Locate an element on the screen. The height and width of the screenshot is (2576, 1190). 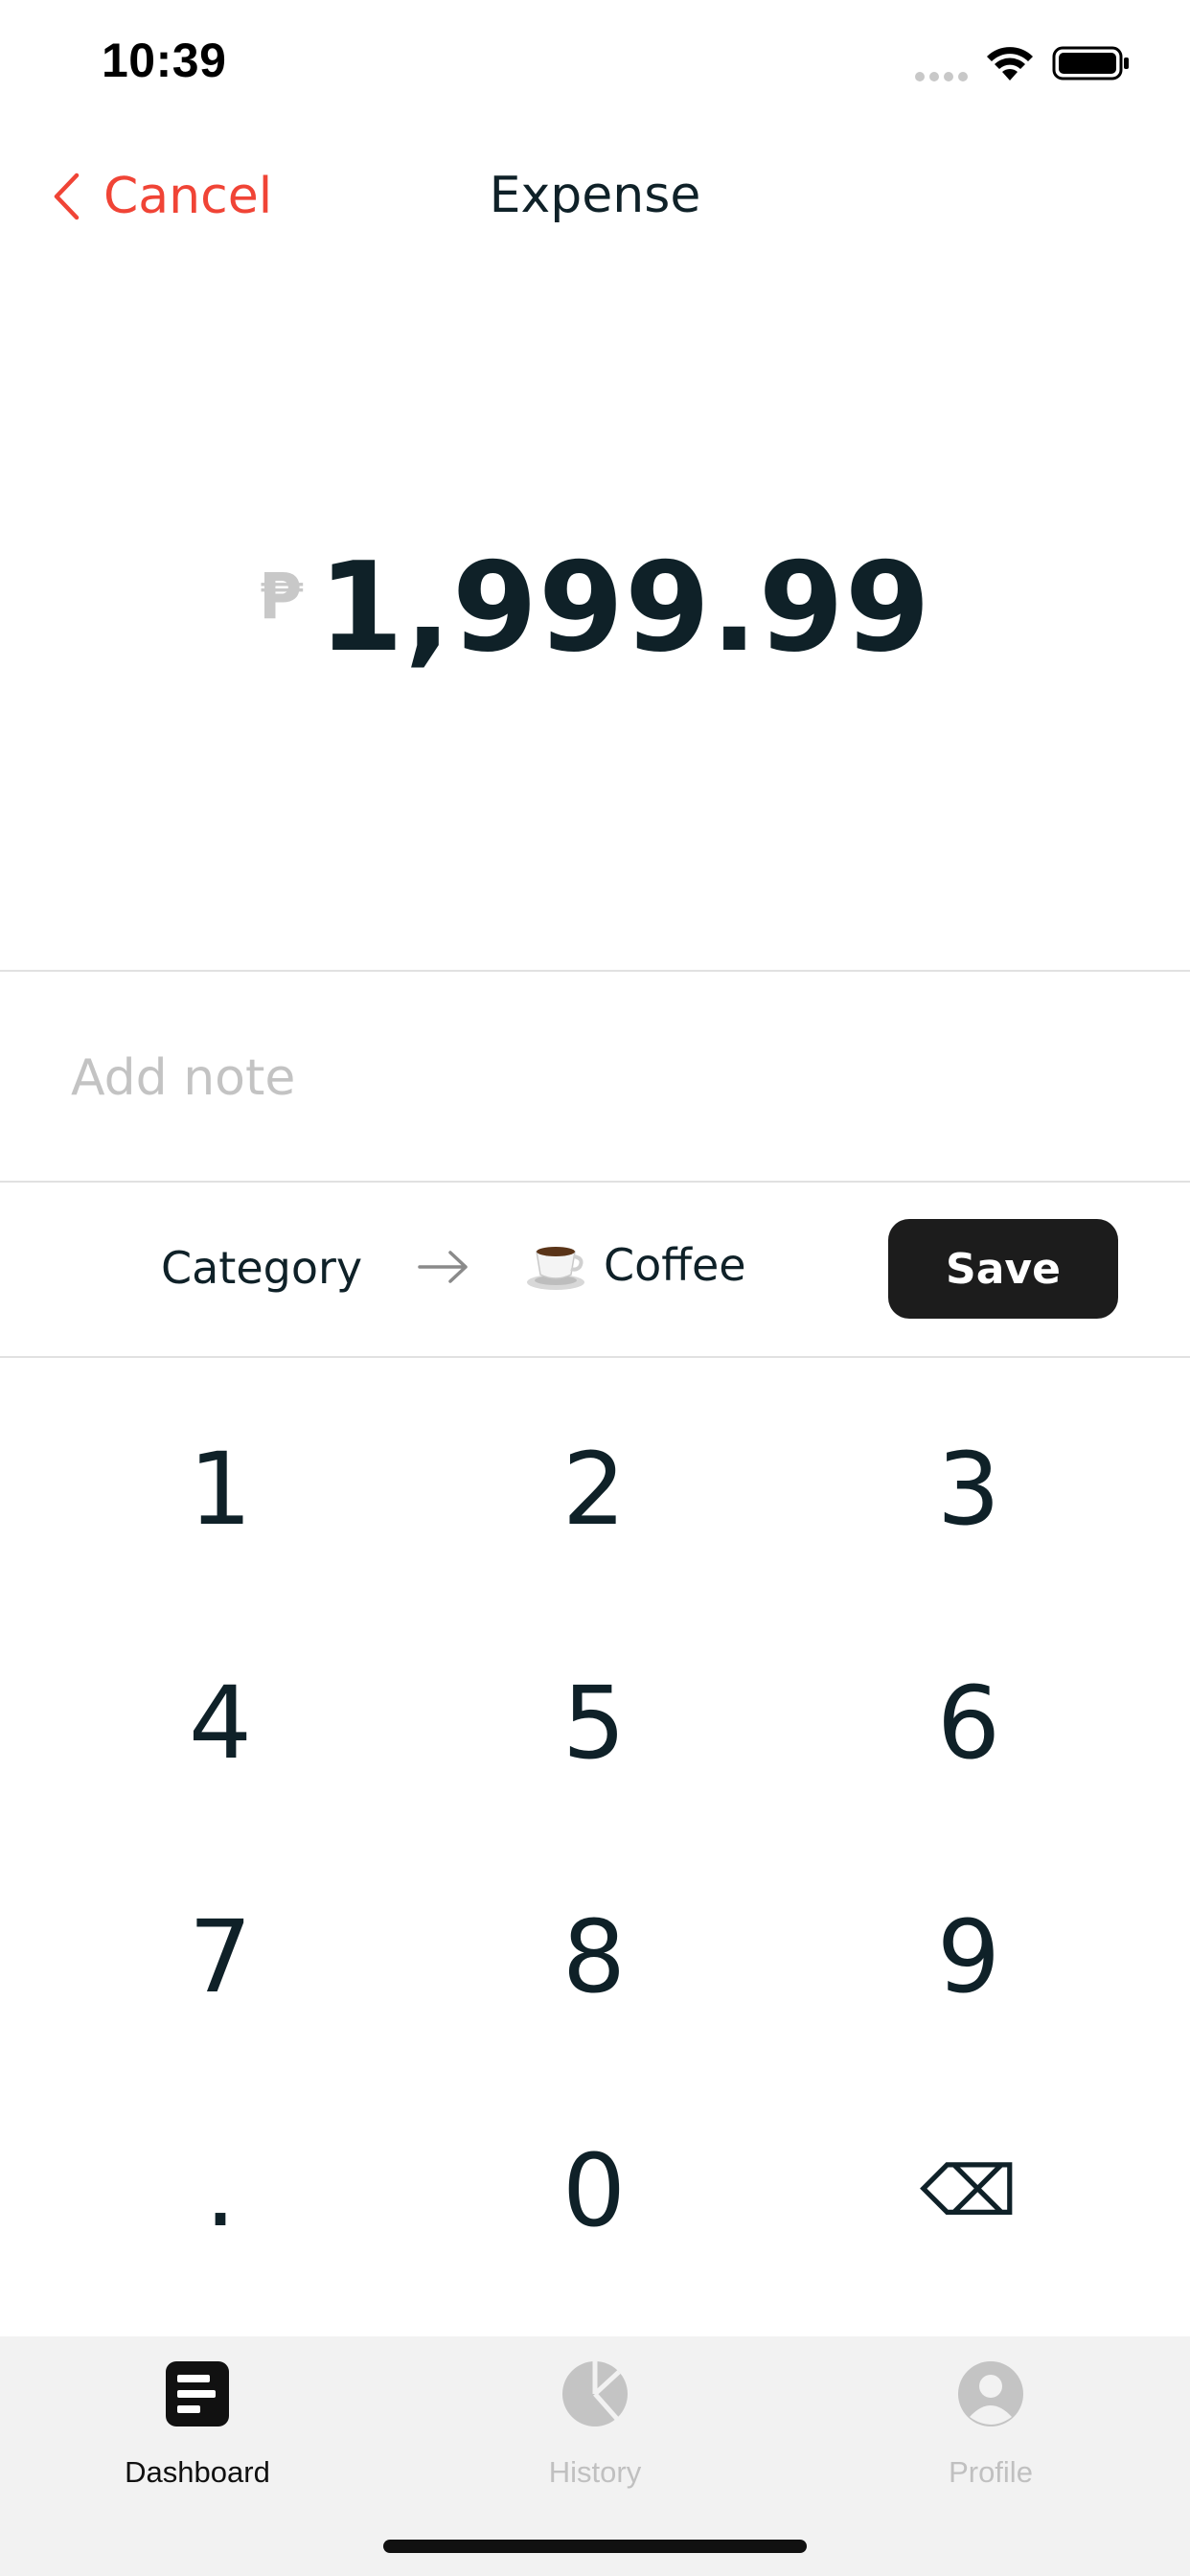
tab-label: Dashboard is located at coordinates (198, 2472).